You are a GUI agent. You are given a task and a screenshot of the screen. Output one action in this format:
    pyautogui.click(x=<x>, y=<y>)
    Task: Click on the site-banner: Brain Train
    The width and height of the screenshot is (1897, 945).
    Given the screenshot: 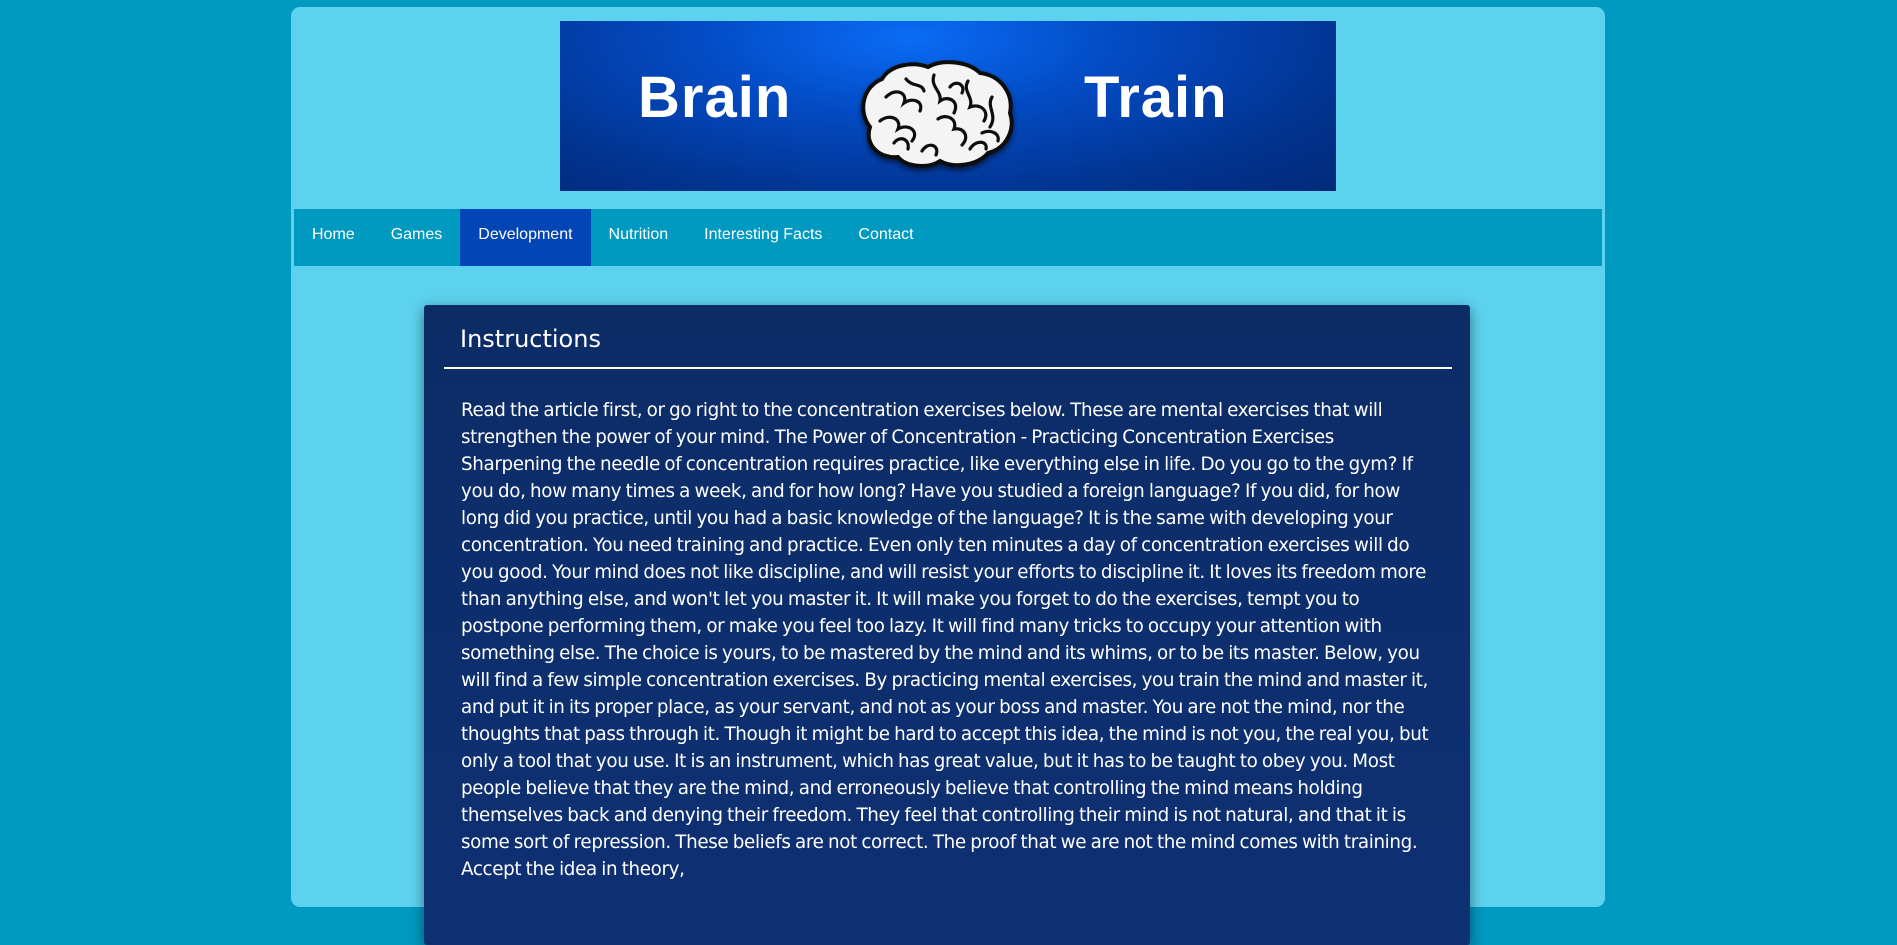 What is the action you would take?
    pyautogui.click(x=948, y=106)
    